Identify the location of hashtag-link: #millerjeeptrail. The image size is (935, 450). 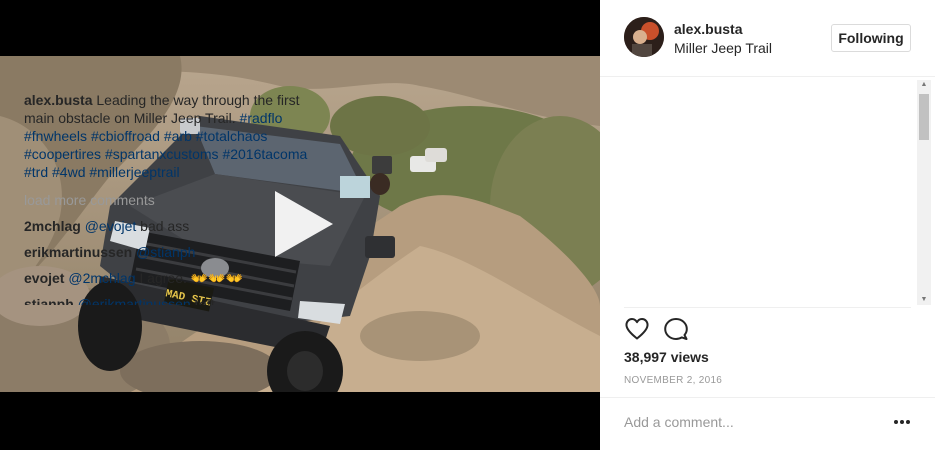
(134, 172).